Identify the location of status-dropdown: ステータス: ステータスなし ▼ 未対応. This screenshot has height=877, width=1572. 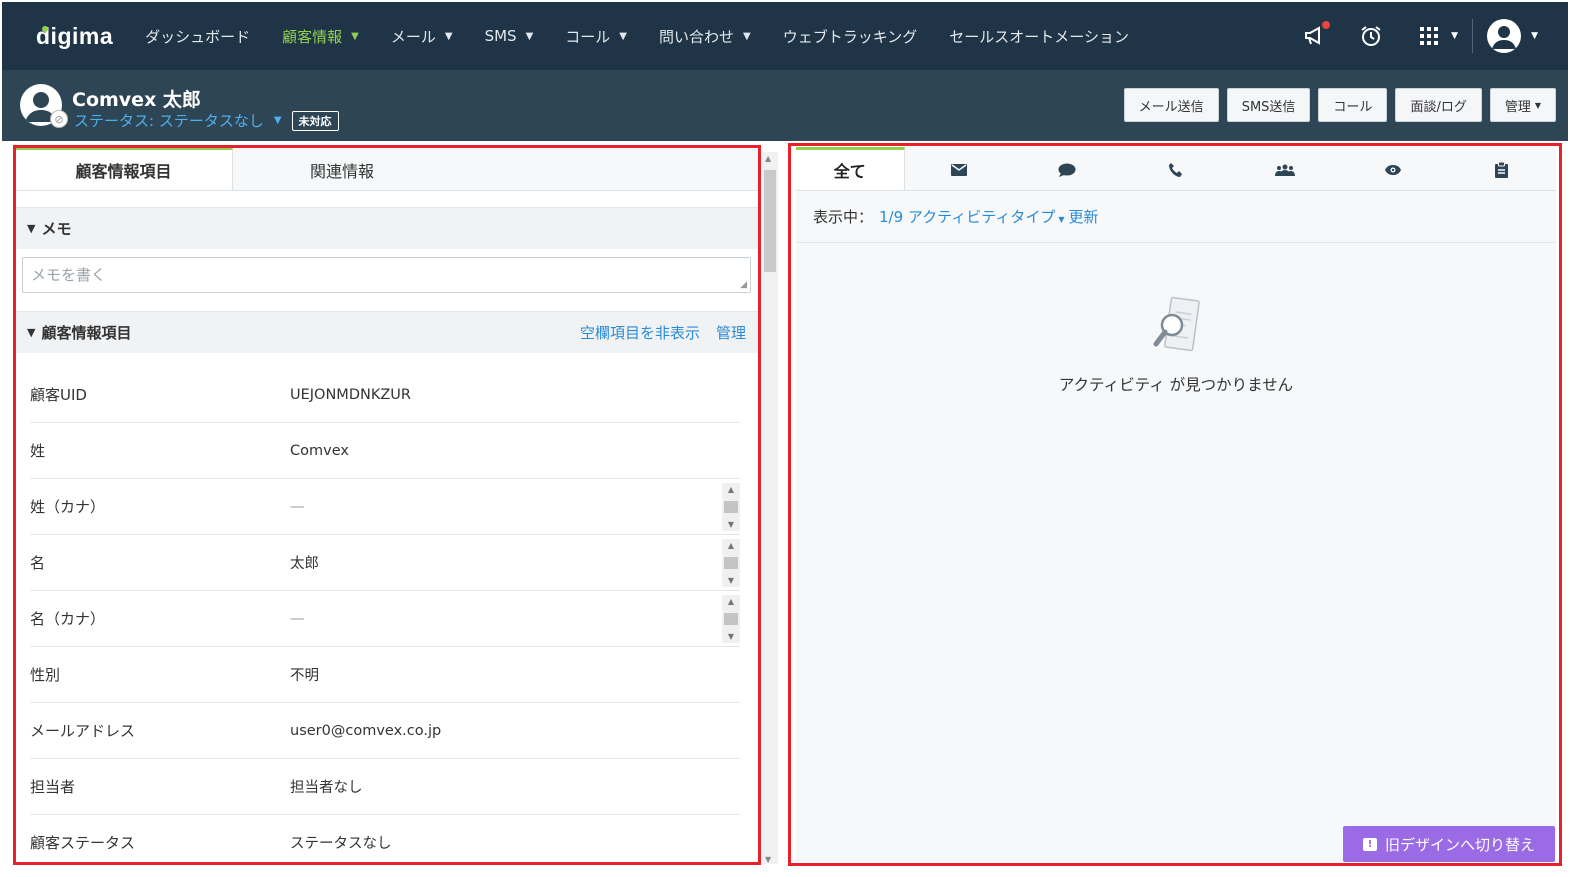
(206, 120).